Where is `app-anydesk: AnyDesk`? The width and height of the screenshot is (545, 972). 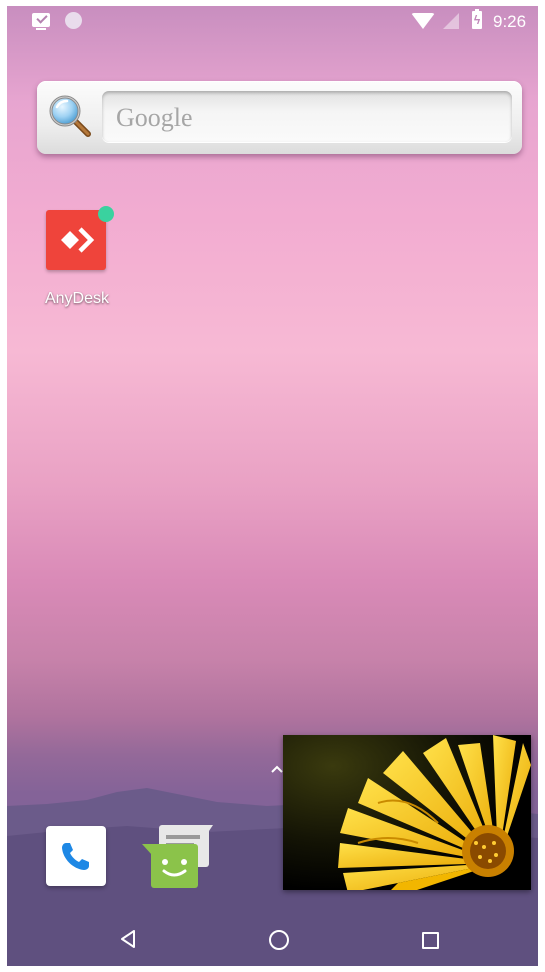
app-anydesk: AnyDesk is located at coordinates (77, 261).